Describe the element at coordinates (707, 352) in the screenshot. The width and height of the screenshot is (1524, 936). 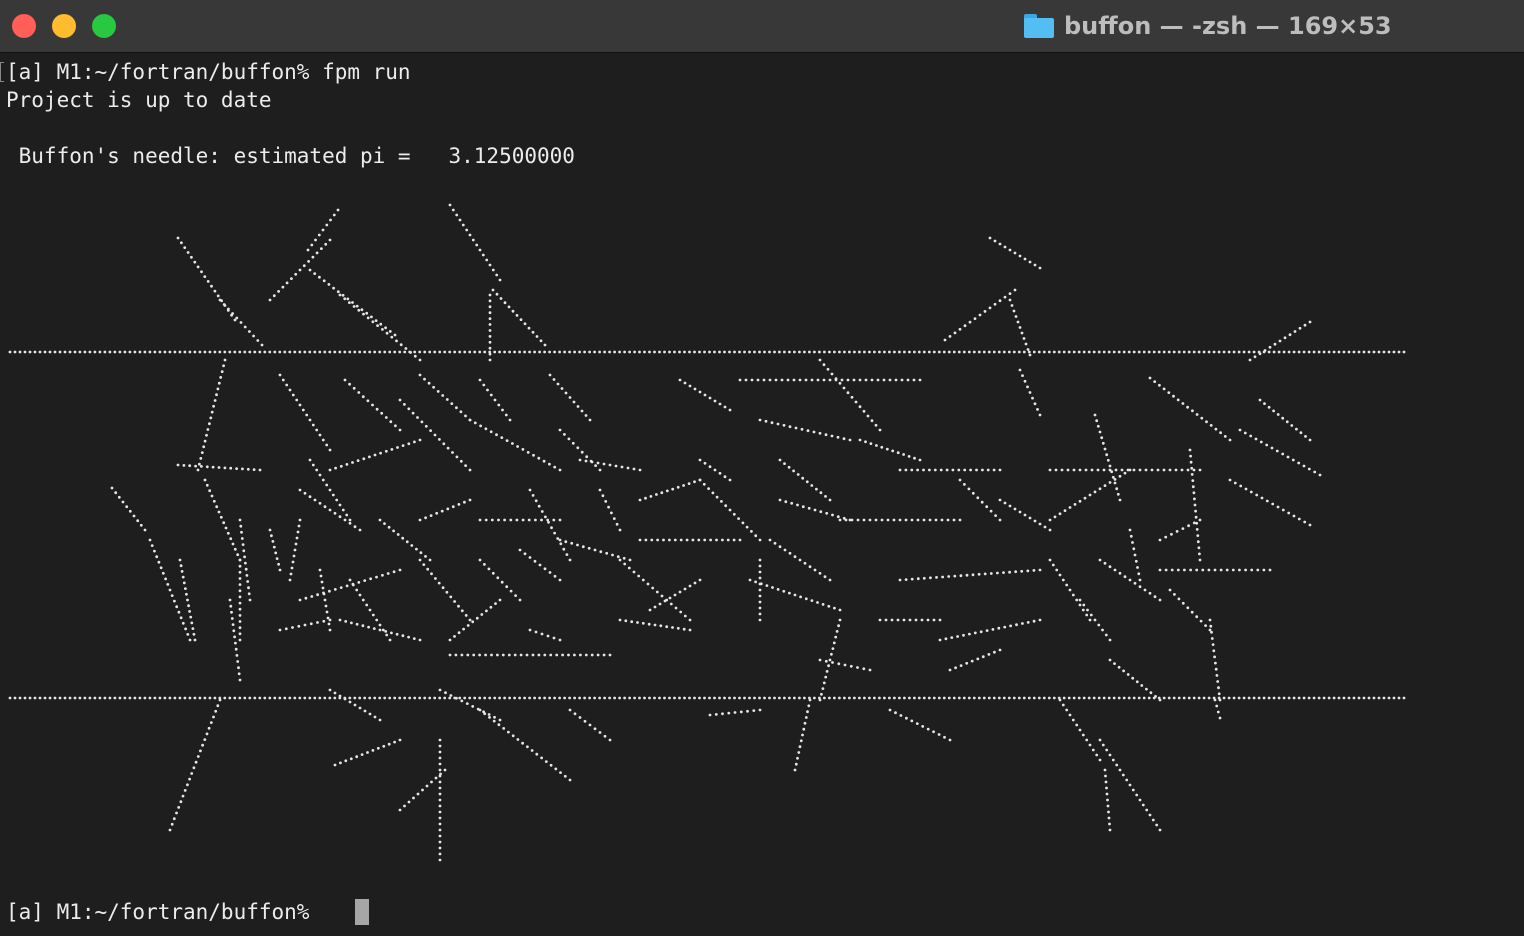
I see `reference-line-top` at that location.